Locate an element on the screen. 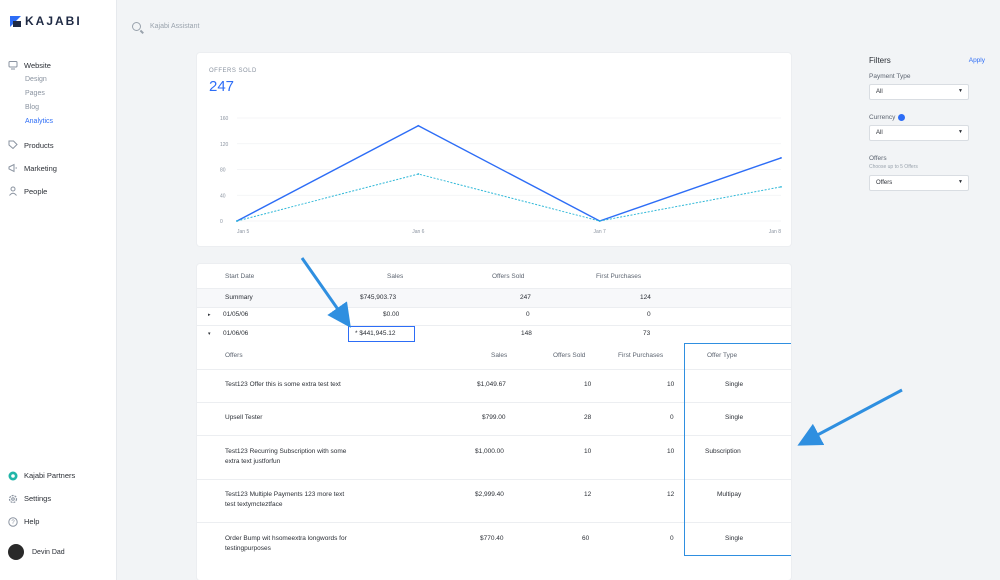 This screenshot has width=1000, height=580. gear-icon is located at coordinates (13, 499).